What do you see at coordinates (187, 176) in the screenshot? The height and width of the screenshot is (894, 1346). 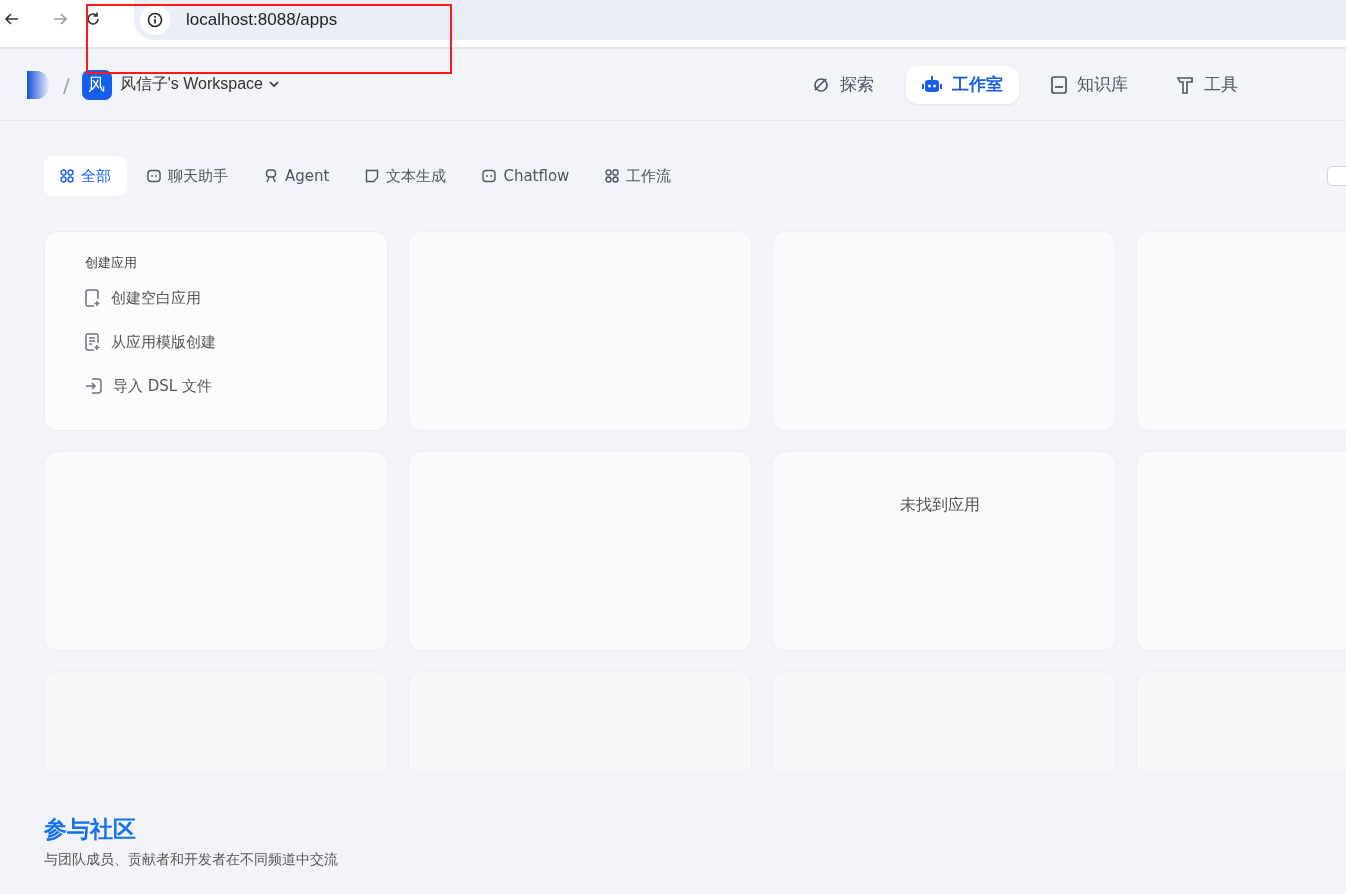 I see `filter-tab: 聊天助手` at bounding box center [187, 176].